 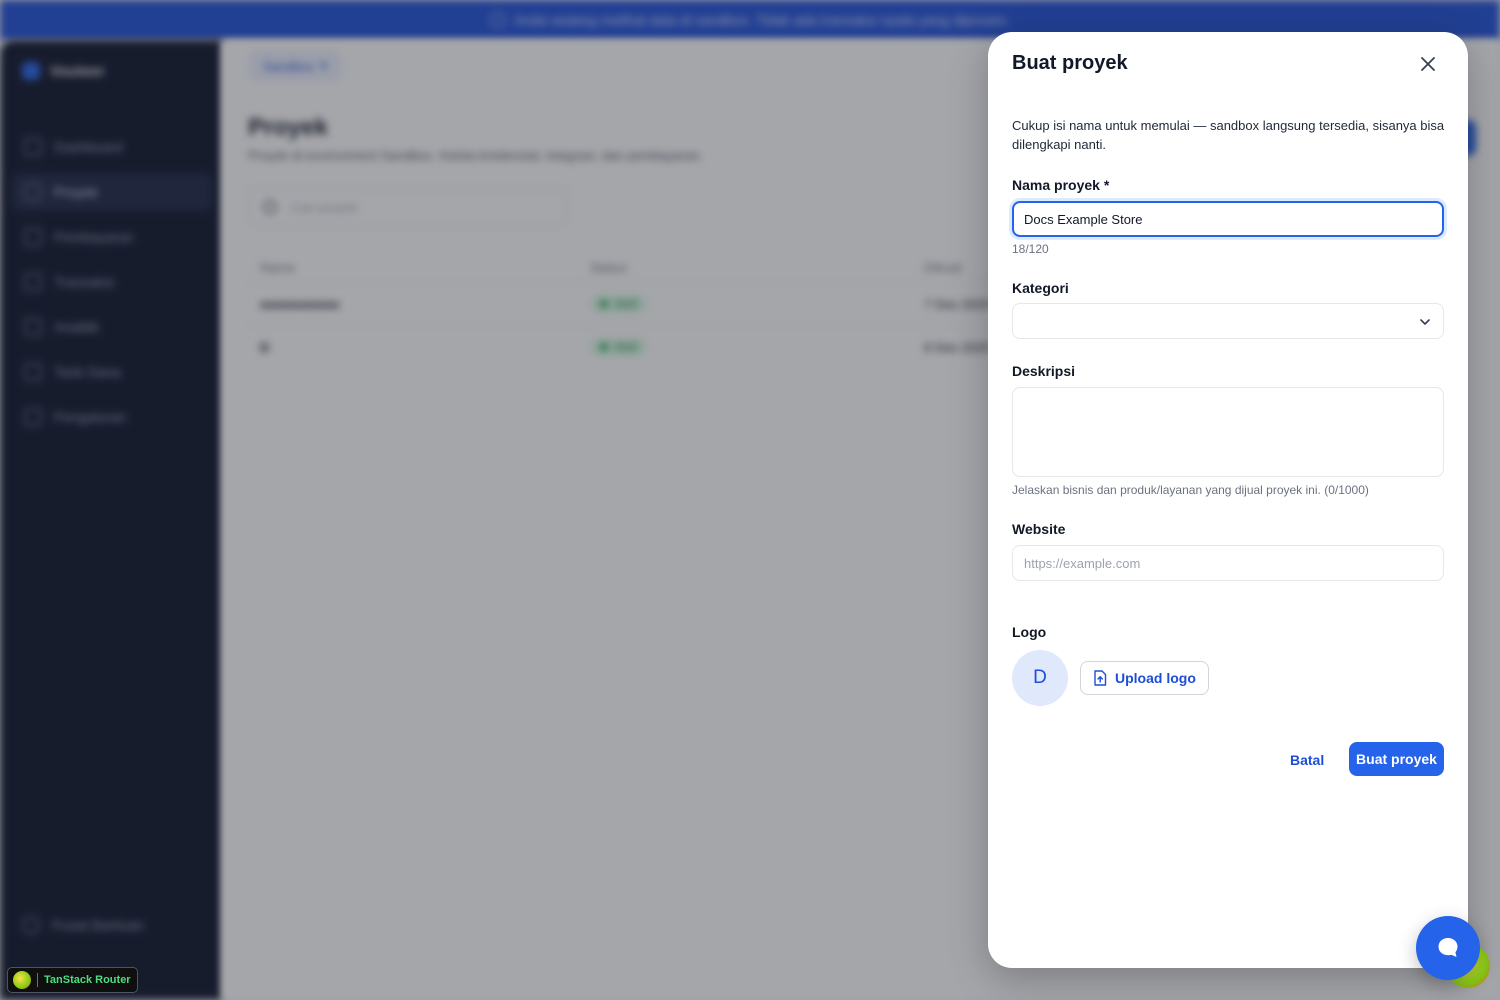 I want to click on devtools-label: TanStack Router, so click(x=87, y=980).